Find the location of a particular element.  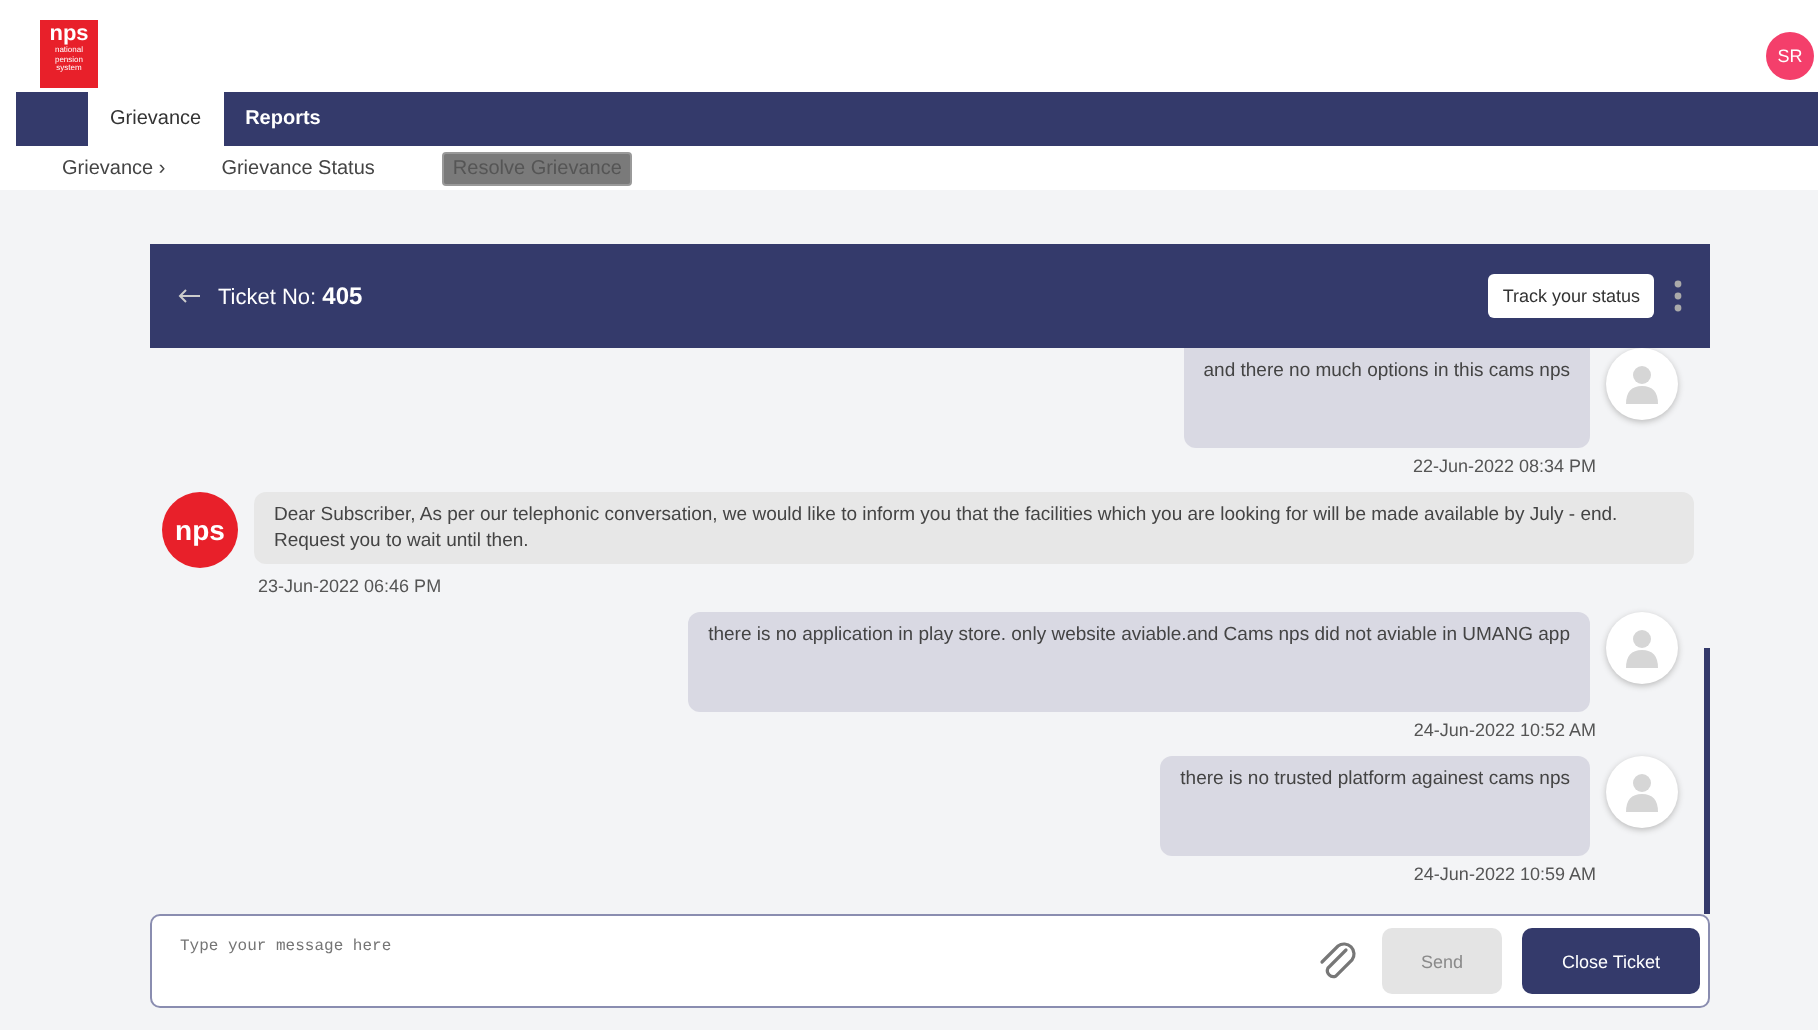

message-bubble: Dear Subscriber, As per our telephonic conversation, we would like to inform you that the facilities which you are looking for will be made available by July - end. Request you to wait until then. is located at coordinates (974, 528).